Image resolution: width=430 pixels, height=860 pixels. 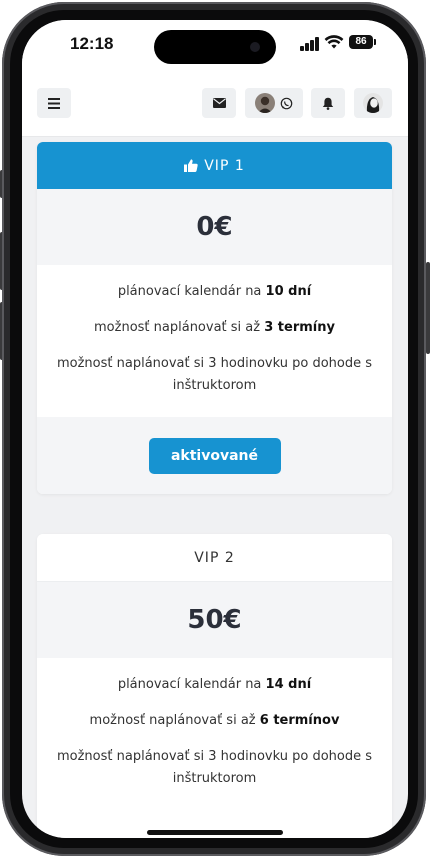 I want to click on hamburger-icon, so click(x=54, y=103).